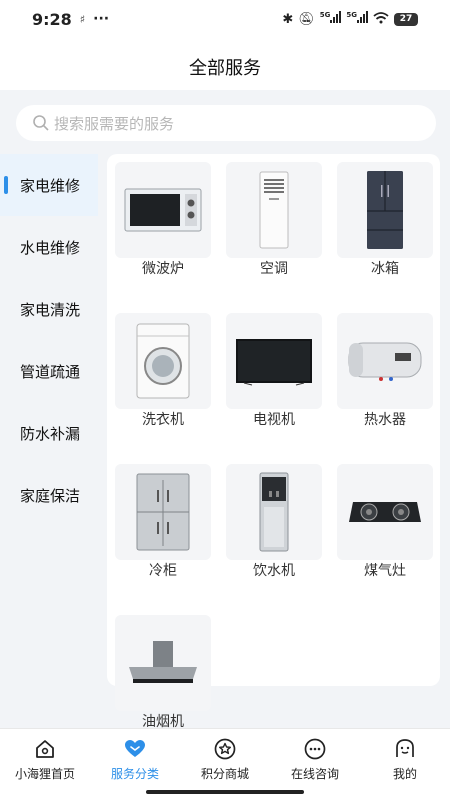 This screenshot has width=450, height=800. I want to click on service-item-air-conditioner: 空调, so click(274, 219).